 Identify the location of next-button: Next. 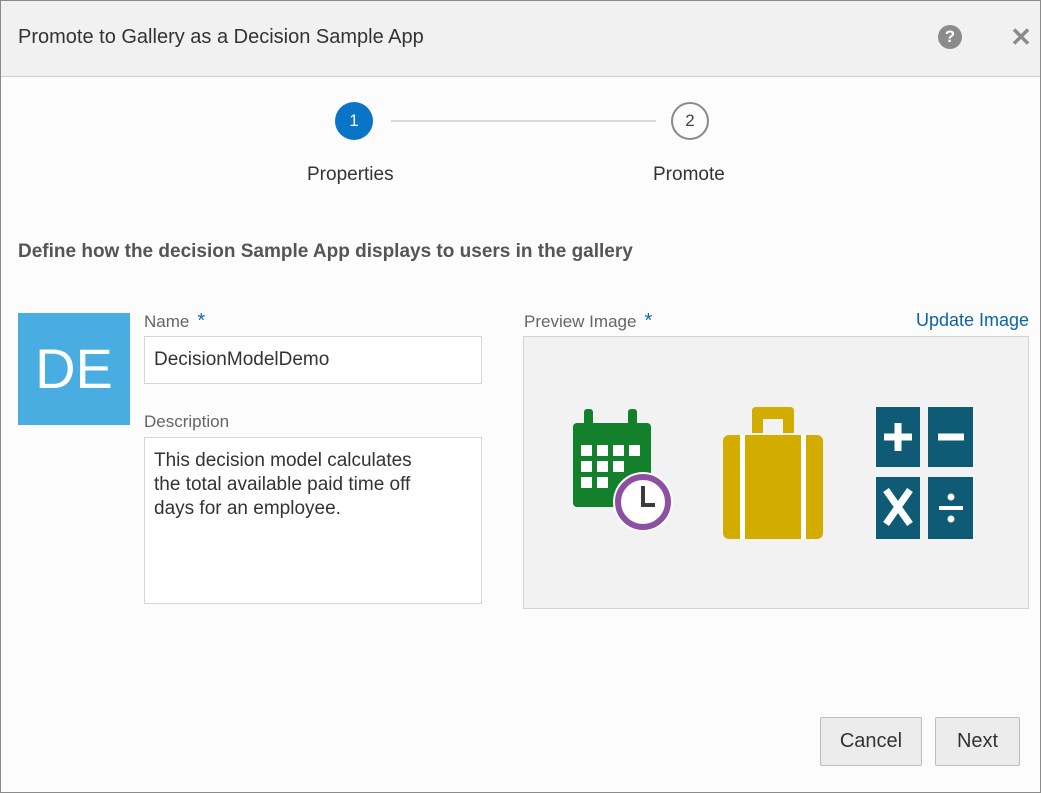
(977, 741).